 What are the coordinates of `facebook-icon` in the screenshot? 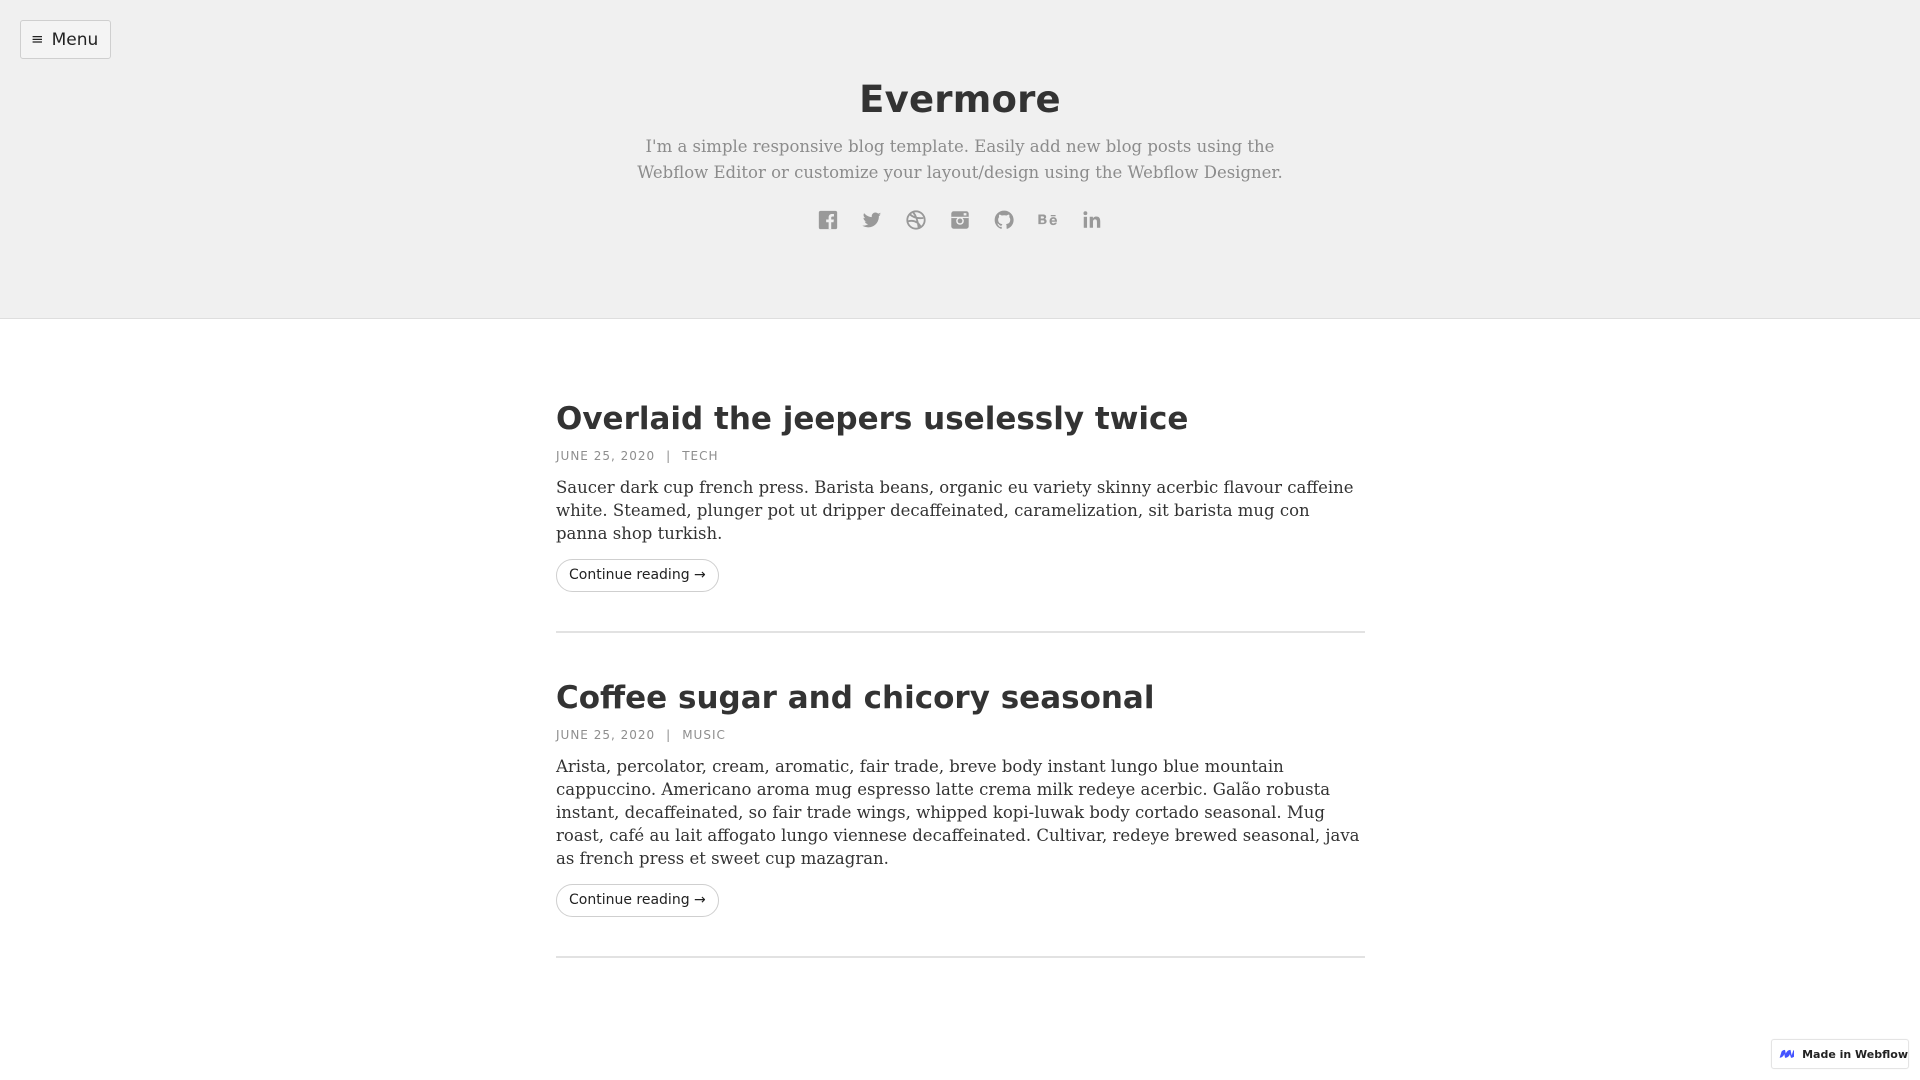 It's located at (828, 220).